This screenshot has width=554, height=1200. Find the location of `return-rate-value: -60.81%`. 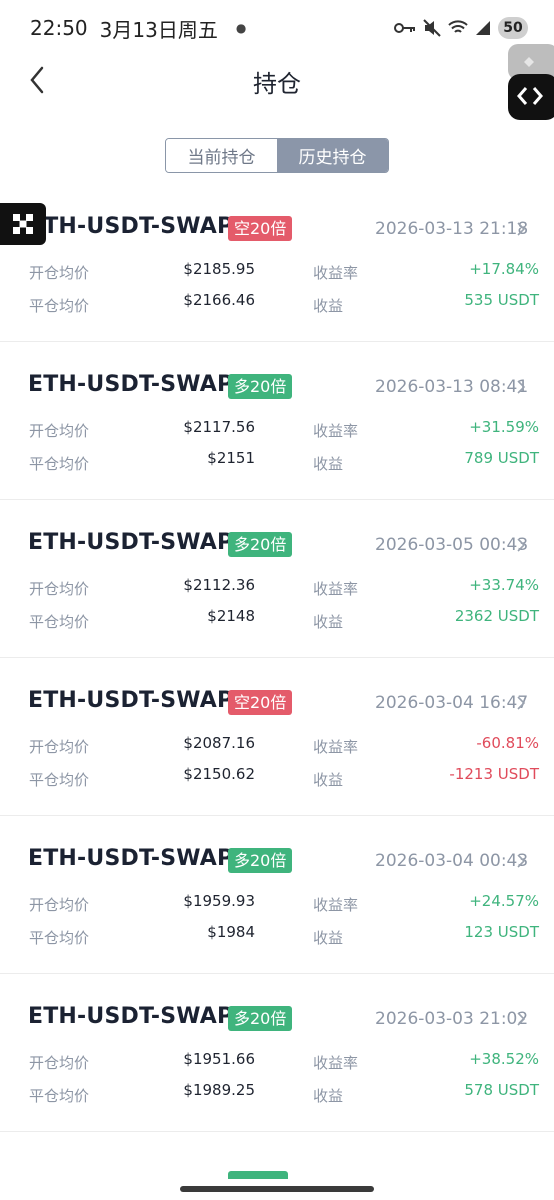

return-rate-value: -60.81% is located at coordinates (507, 743).